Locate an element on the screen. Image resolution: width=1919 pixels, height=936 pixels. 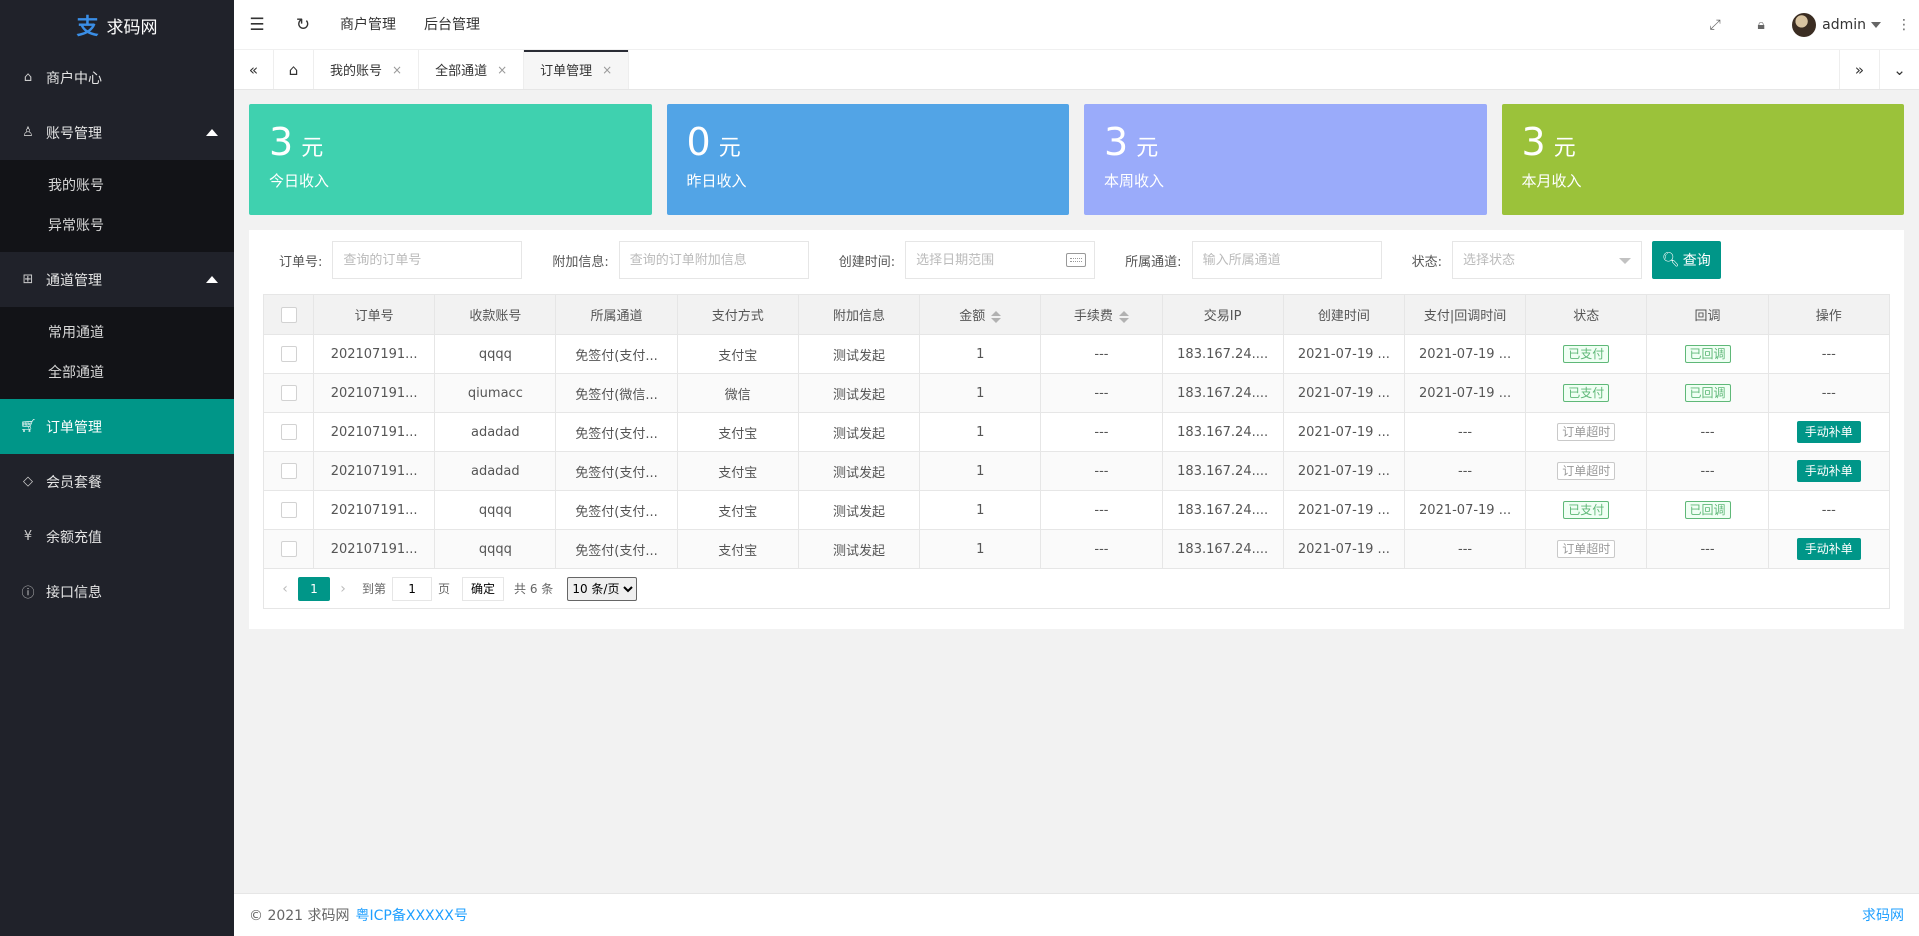
attach-cell: 测试发起 is located at coordinates (859, 354).